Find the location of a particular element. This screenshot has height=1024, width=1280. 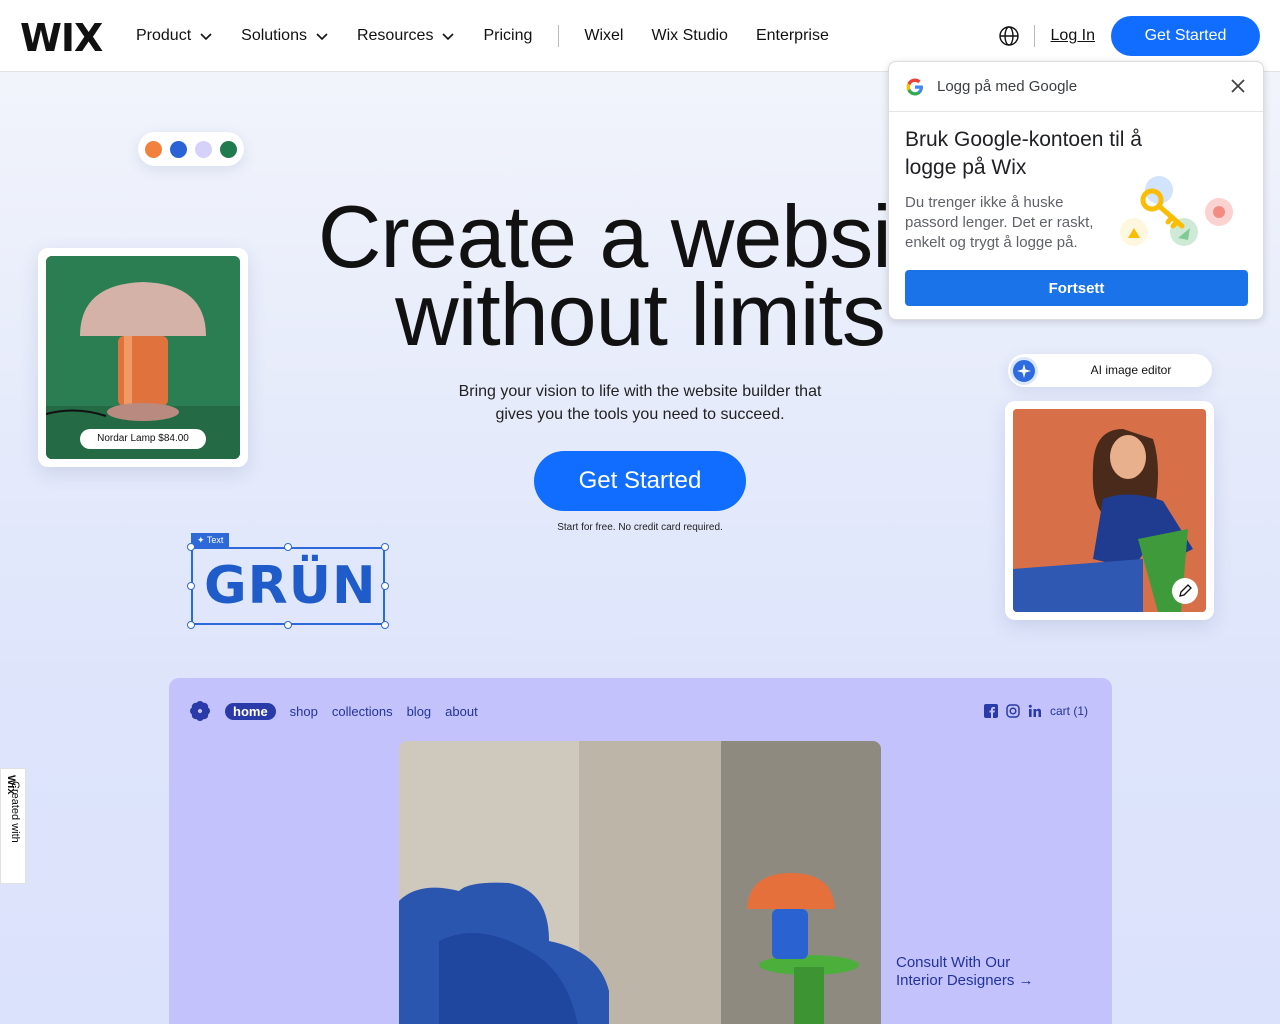

header-get-started-button: Get Started is located at coordinates (1185, 36).